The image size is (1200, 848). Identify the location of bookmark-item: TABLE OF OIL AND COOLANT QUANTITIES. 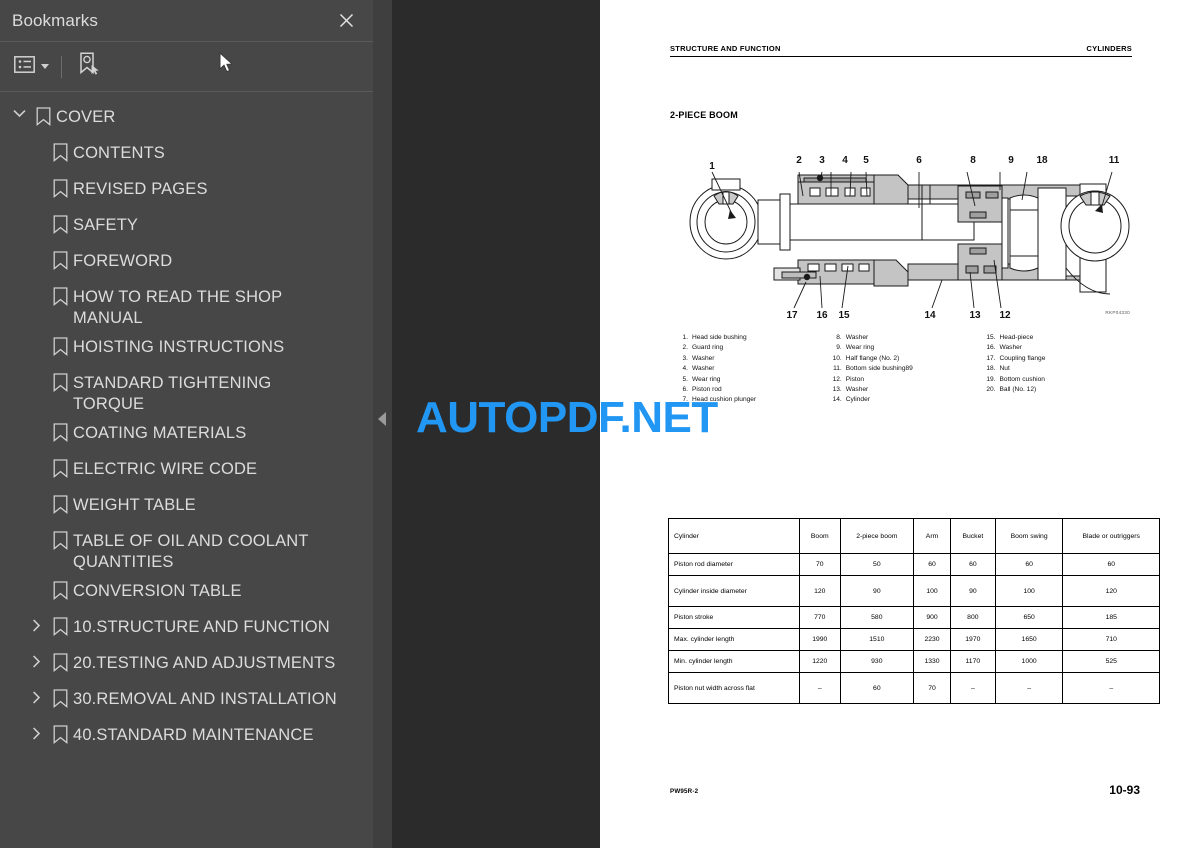
(186, 549).